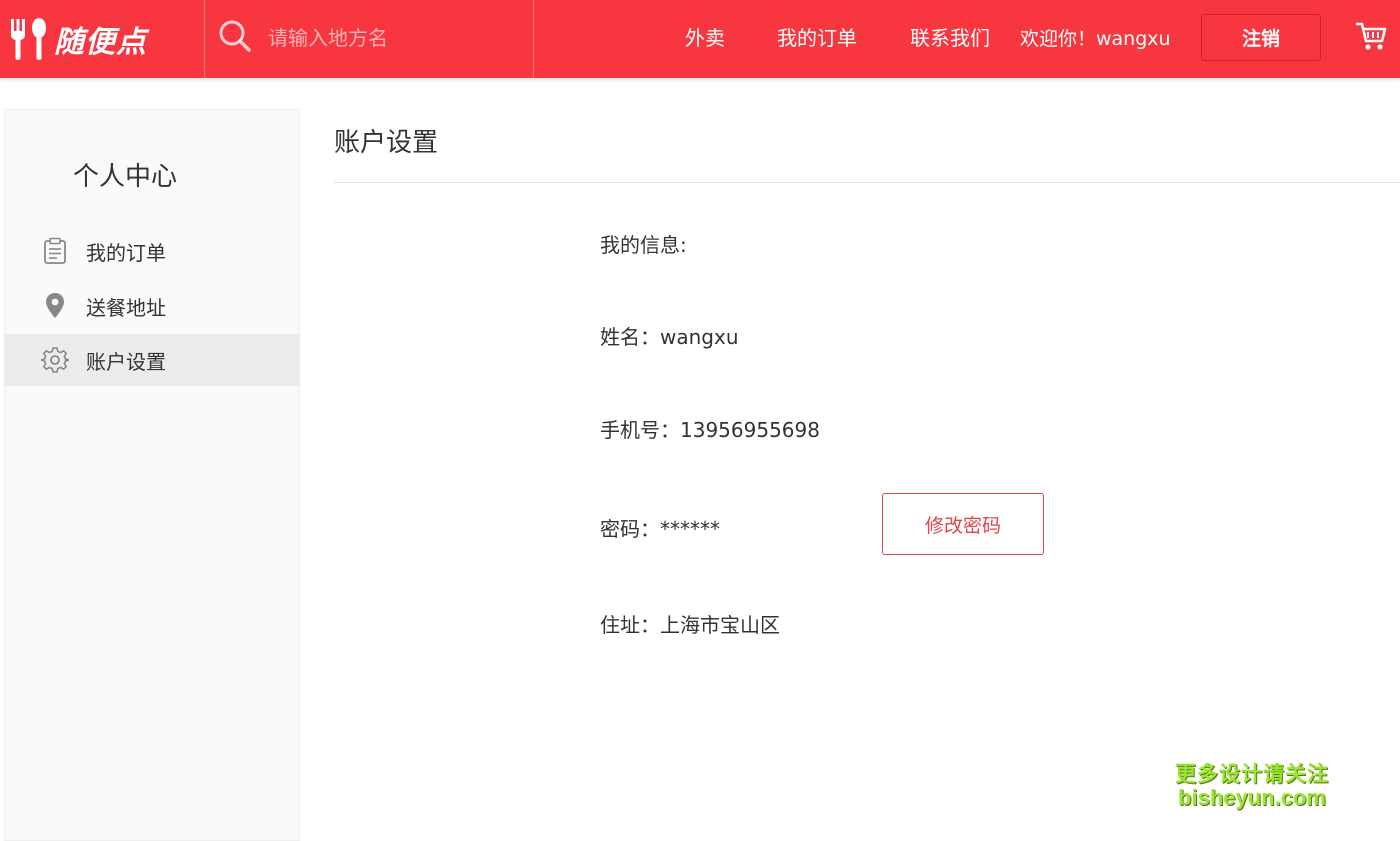 This screenshot has width=1400, height=841. Describe the element at coordinates (669, 337) in the screenshot. I see `user-name: 姓名：wangxu` at that location.